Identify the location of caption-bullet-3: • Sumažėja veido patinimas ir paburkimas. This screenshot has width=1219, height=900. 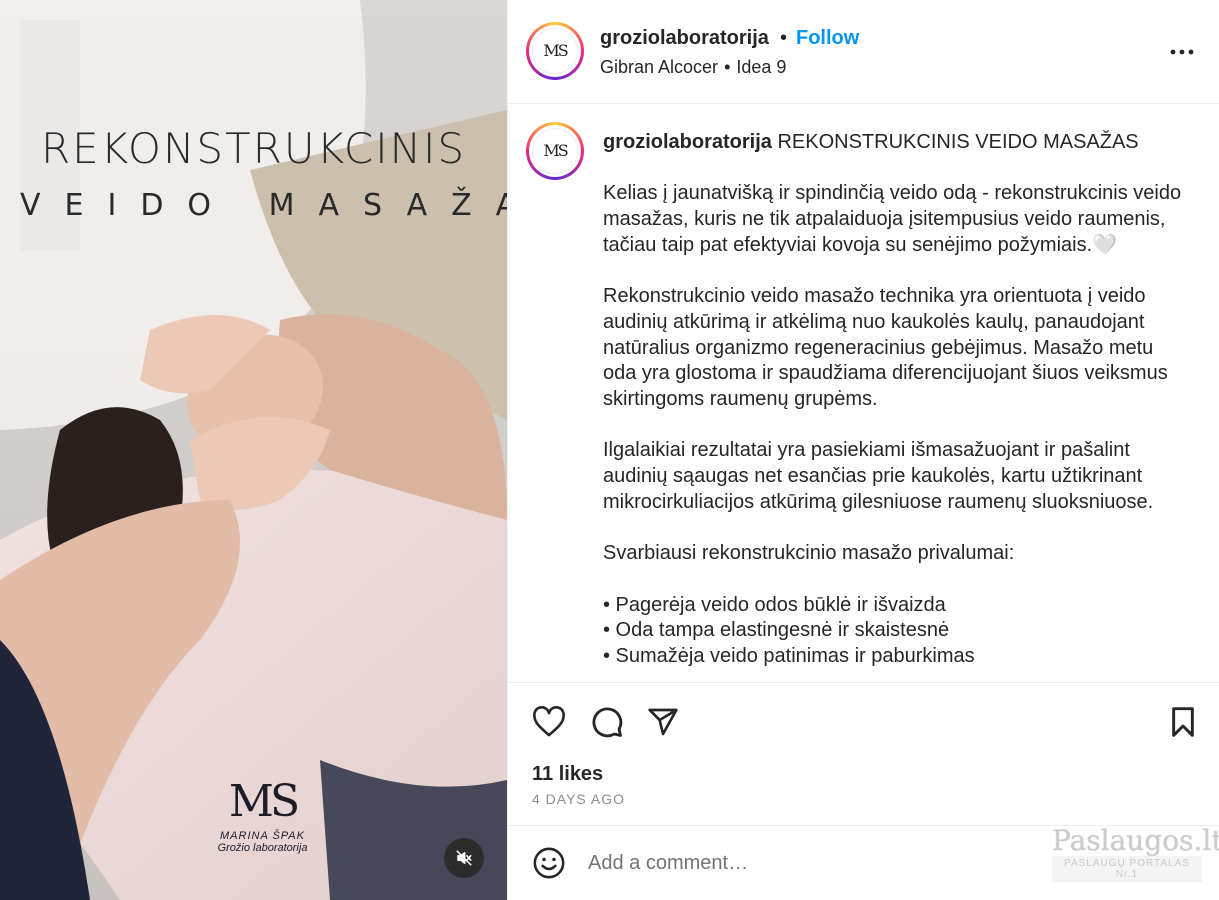
(789, 655).